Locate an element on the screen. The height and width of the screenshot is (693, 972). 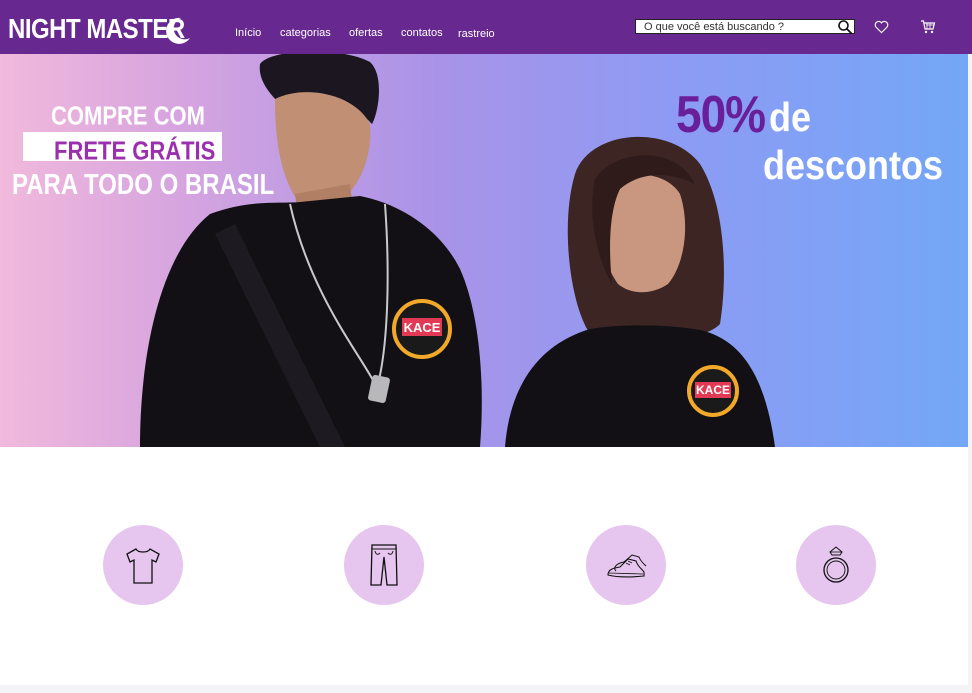
nav-contatos: contatos is located at coordinates (422, 33).